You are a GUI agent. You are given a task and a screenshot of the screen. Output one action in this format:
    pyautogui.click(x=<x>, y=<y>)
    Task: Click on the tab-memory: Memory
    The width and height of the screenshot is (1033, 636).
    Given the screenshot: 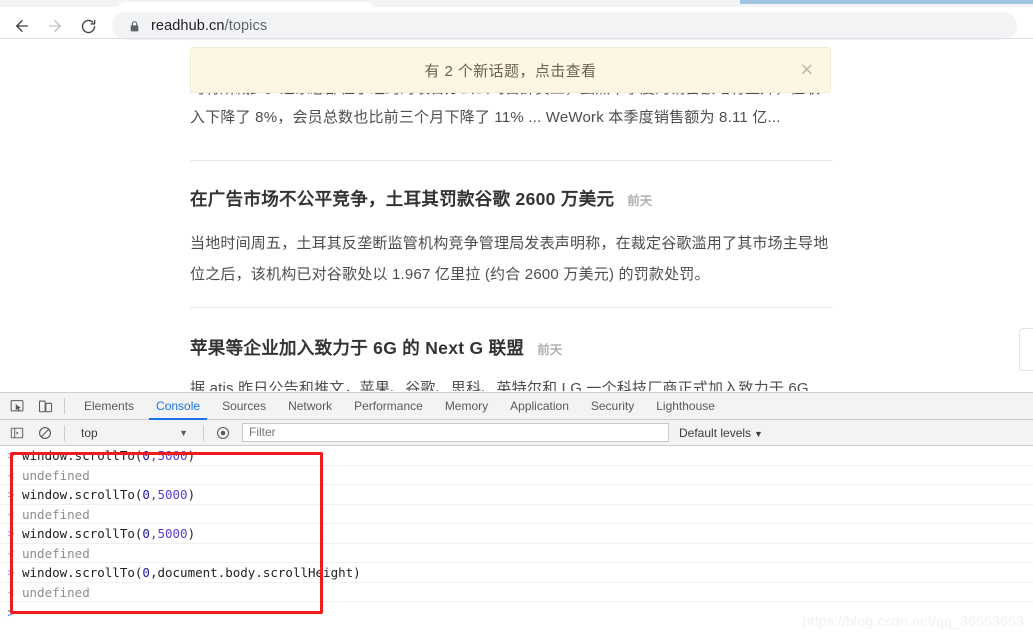 What is the action you would take?
    pyautogui.click(x=466, y=406)
    